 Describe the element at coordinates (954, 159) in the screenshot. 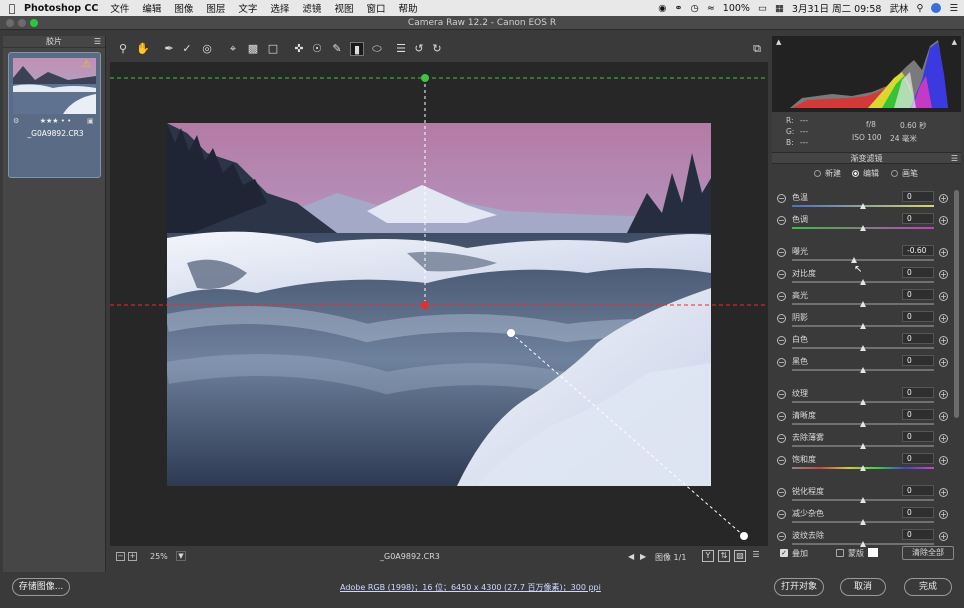

I see `panel-menu-icon: ☰` at that location.